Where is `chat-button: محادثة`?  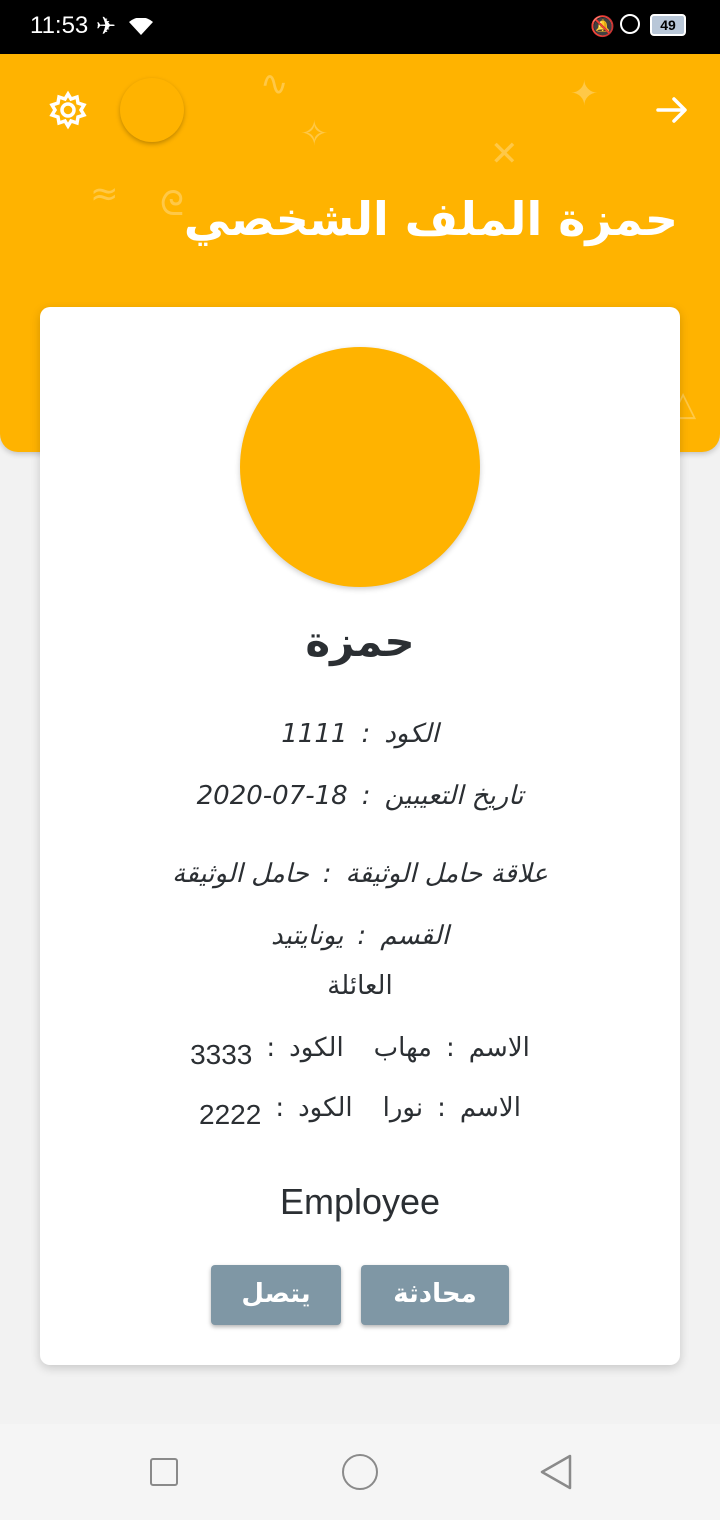 chat-button: محادثة is located at coordinates (435, 1295).